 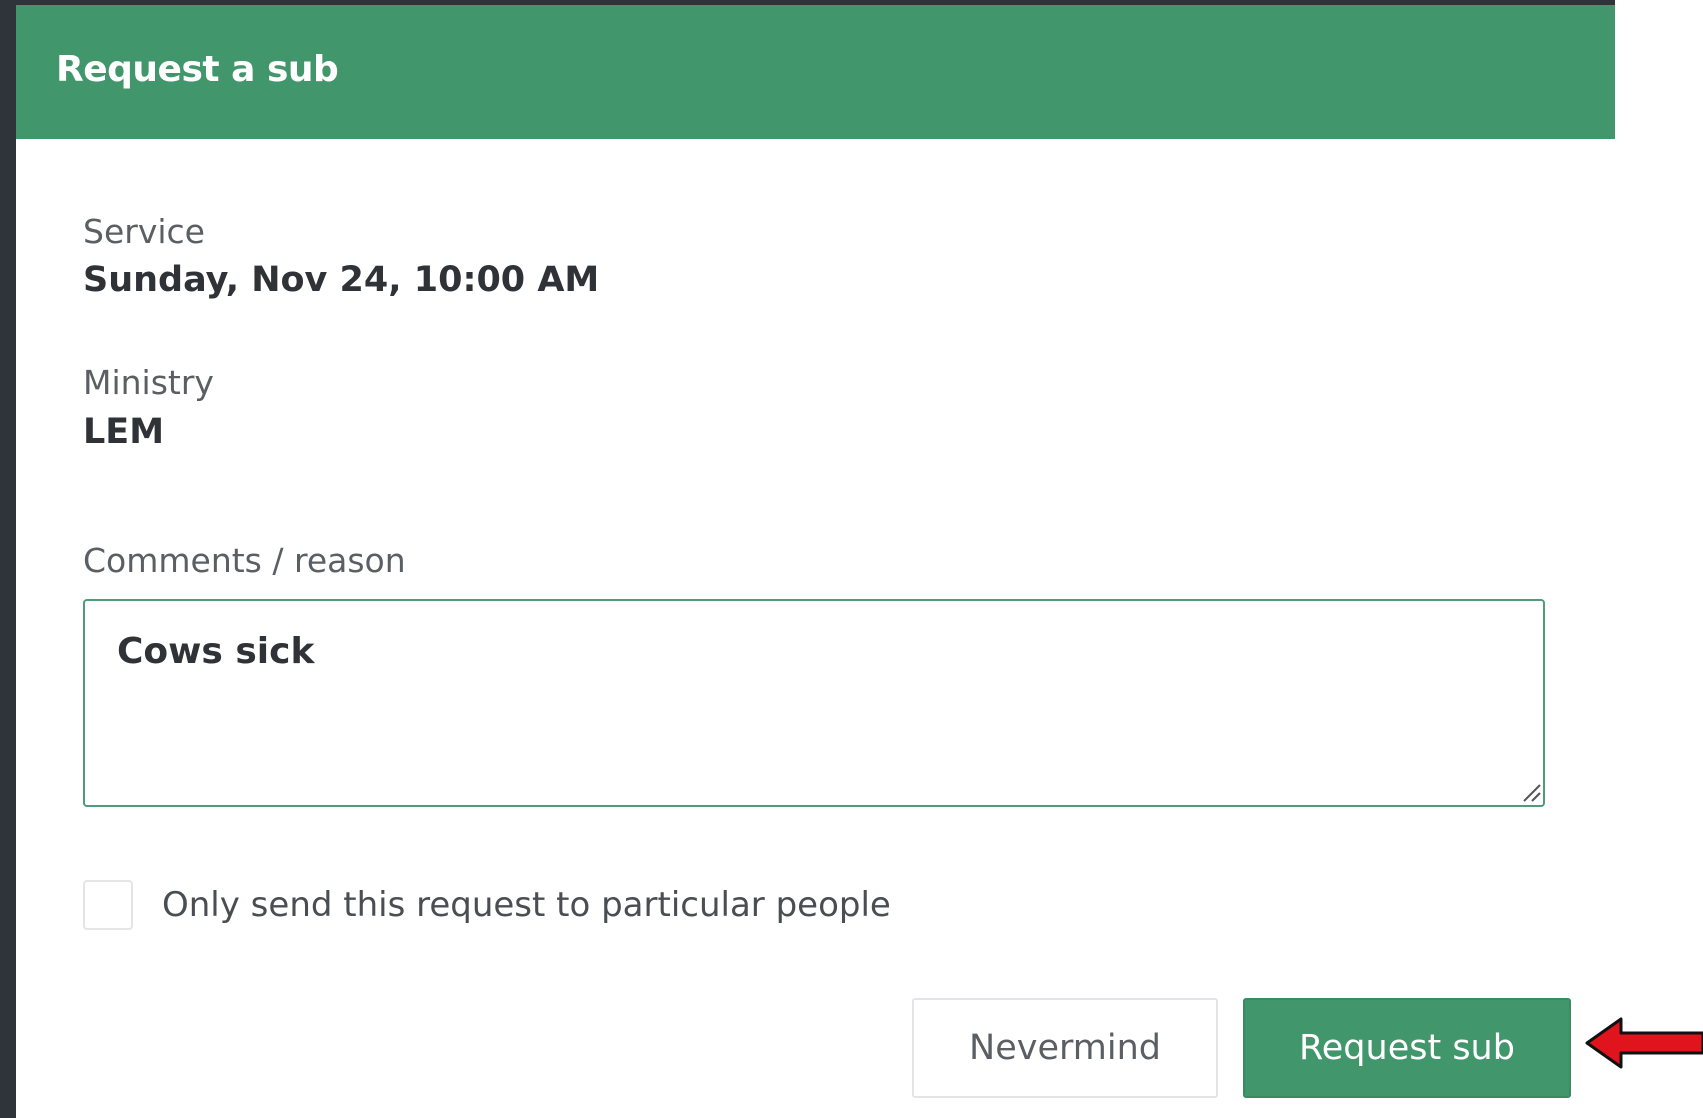 What do you see at coordinates (144, 231) in the screenshot?
I see `service-label: Service` at bounding box center [144, 231].